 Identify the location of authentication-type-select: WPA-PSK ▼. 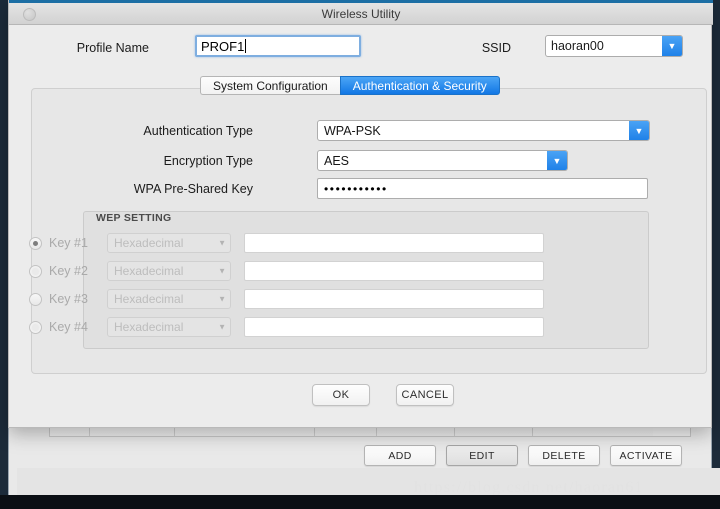
(483, 130).